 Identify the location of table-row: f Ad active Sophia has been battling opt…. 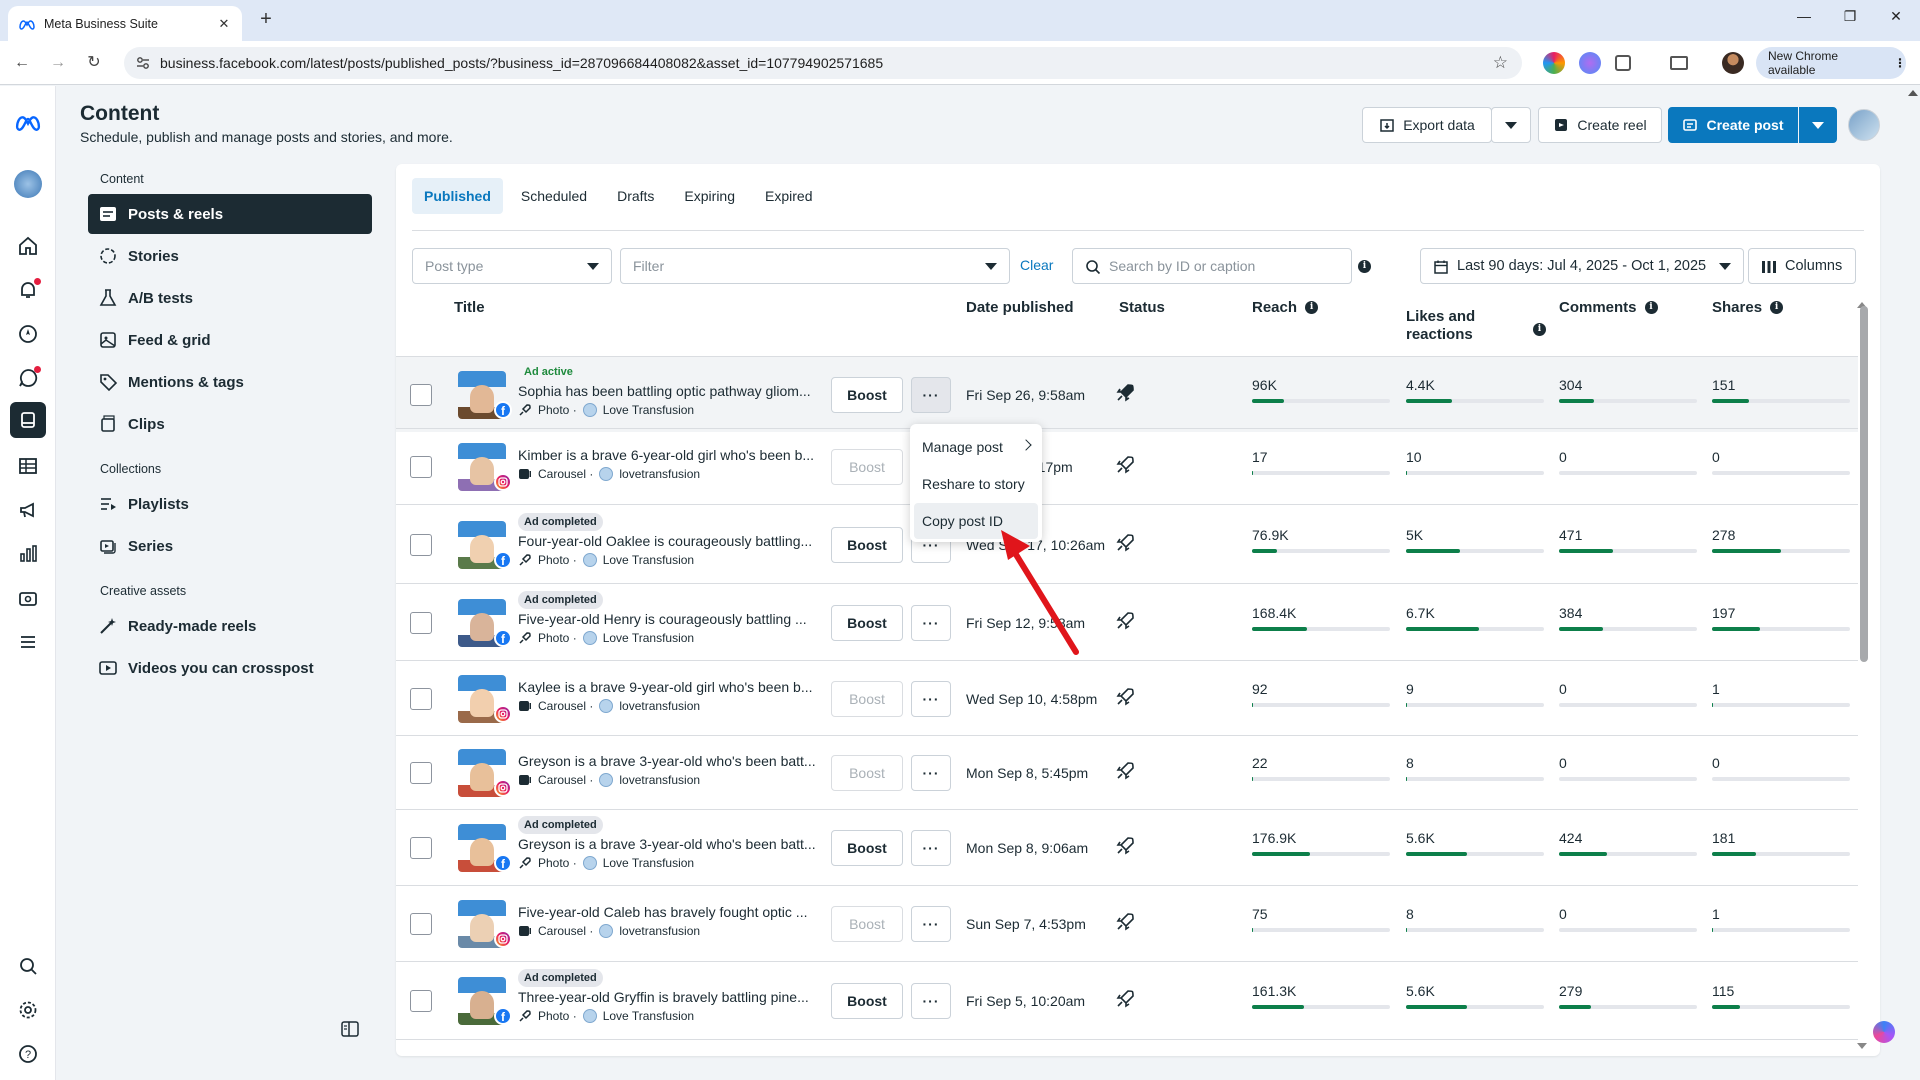
(1127, 394).